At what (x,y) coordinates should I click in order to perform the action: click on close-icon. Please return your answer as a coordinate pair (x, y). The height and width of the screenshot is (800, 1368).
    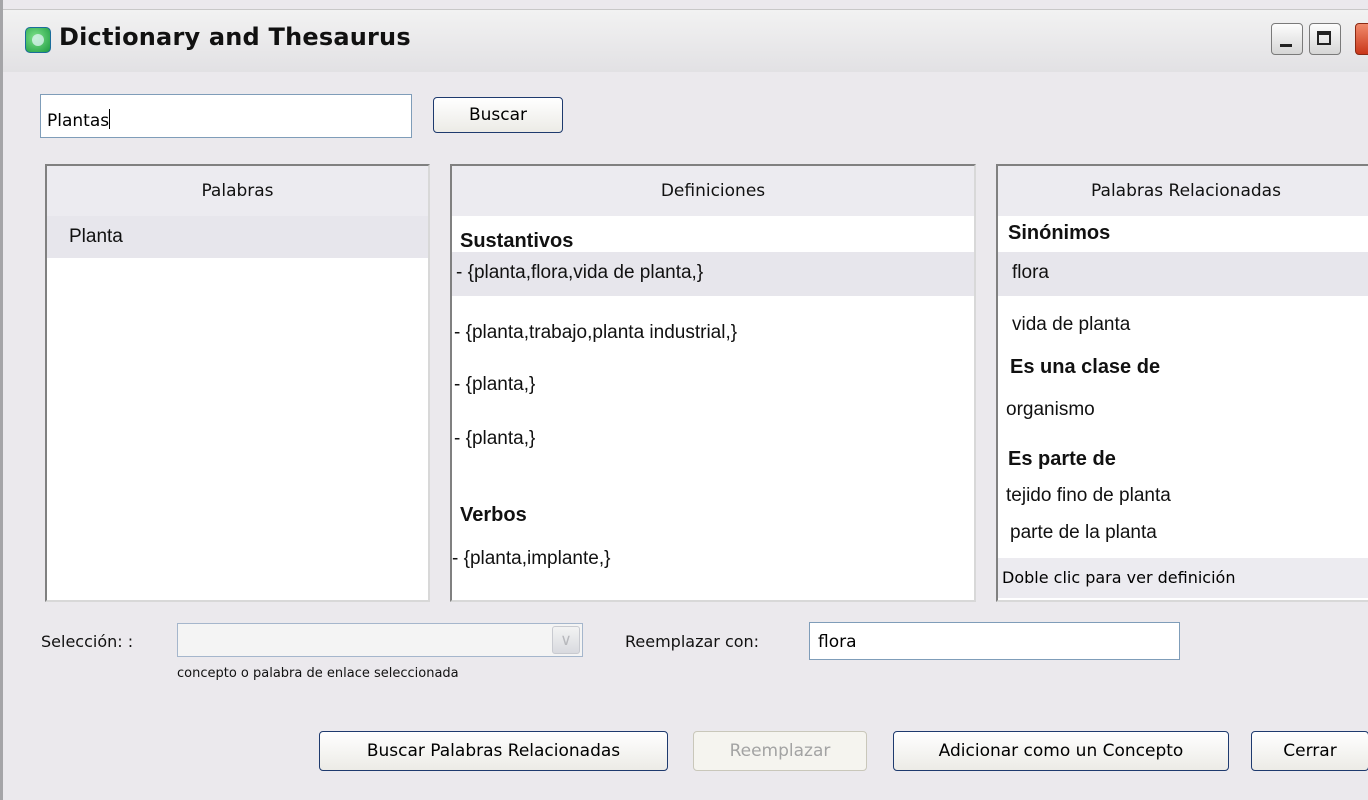
    Looking at the image, I should click on (1361, 39).